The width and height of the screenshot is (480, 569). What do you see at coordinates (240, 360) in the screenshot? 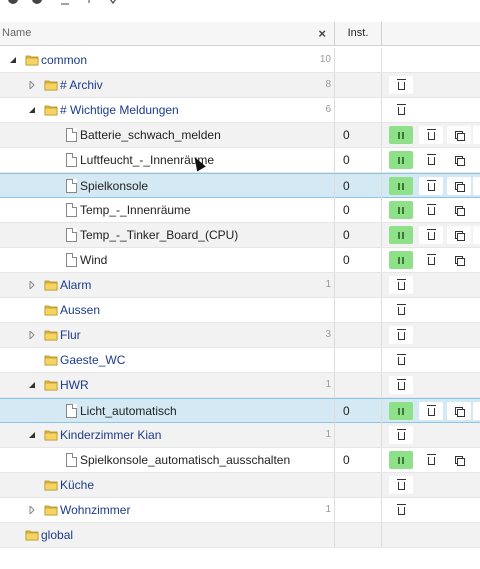
I see `folder-row: Gaeste_WC` at bounding box center [240, 360].